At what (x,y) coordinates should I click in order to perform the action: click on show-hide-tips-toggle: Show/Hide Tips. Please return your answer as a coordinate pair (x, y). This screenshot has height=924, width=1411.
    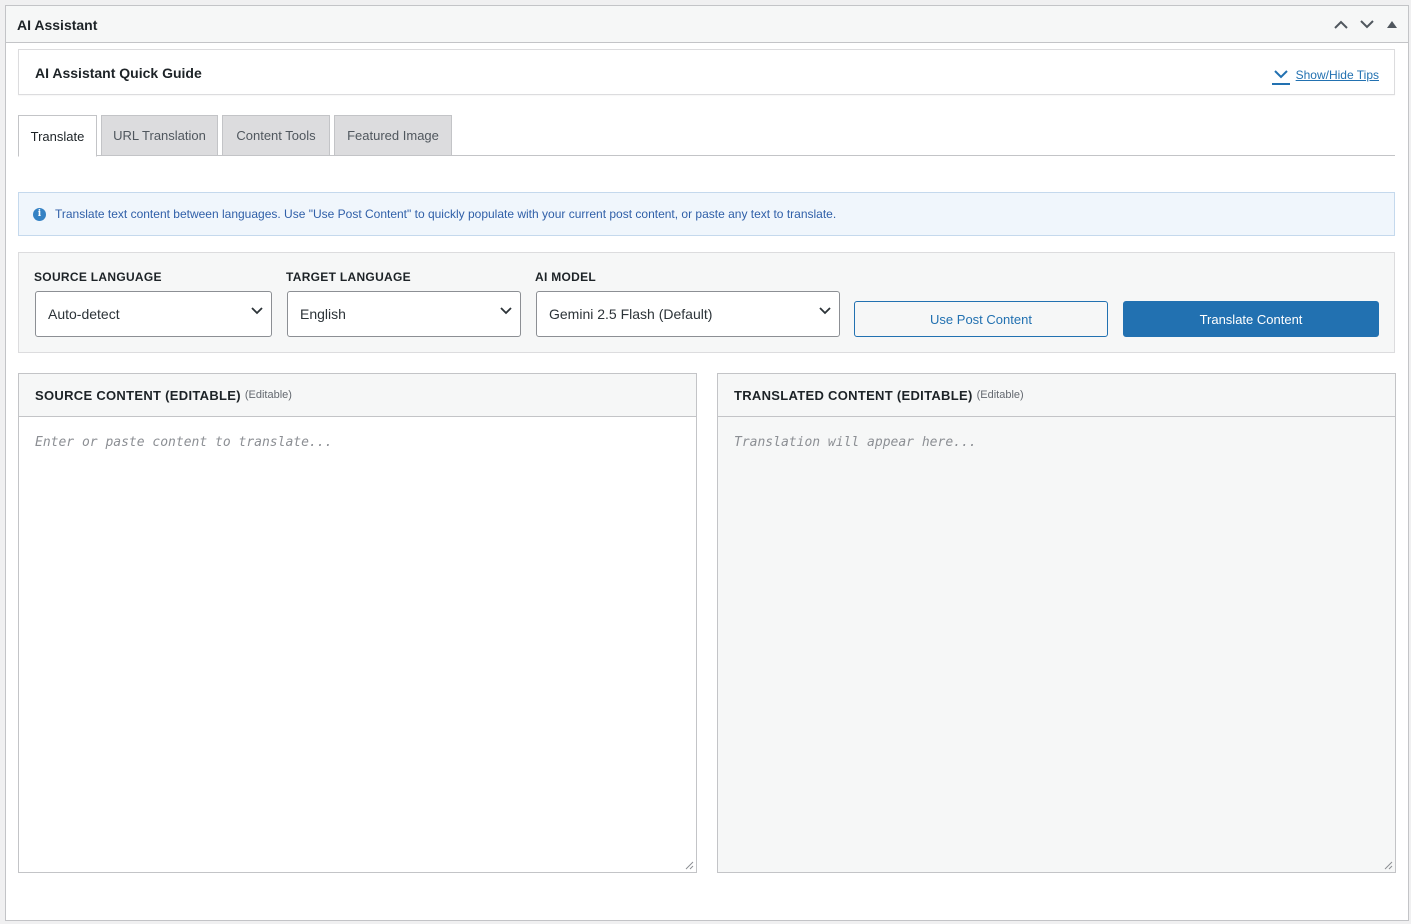
    Looking at the image, I should click on (1325, 75).